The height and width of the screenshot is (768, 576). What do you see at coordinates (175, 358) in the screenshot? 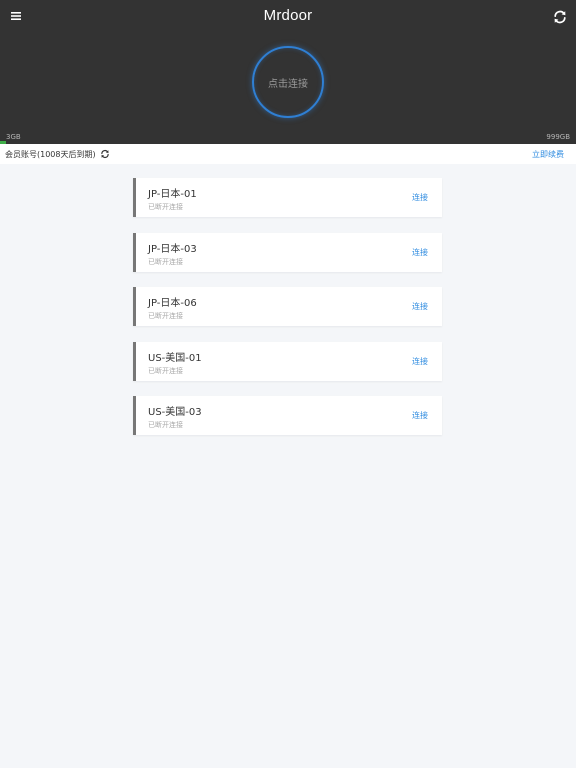
I see `server-name: US-美国-01` at bounding box center [175, 358].